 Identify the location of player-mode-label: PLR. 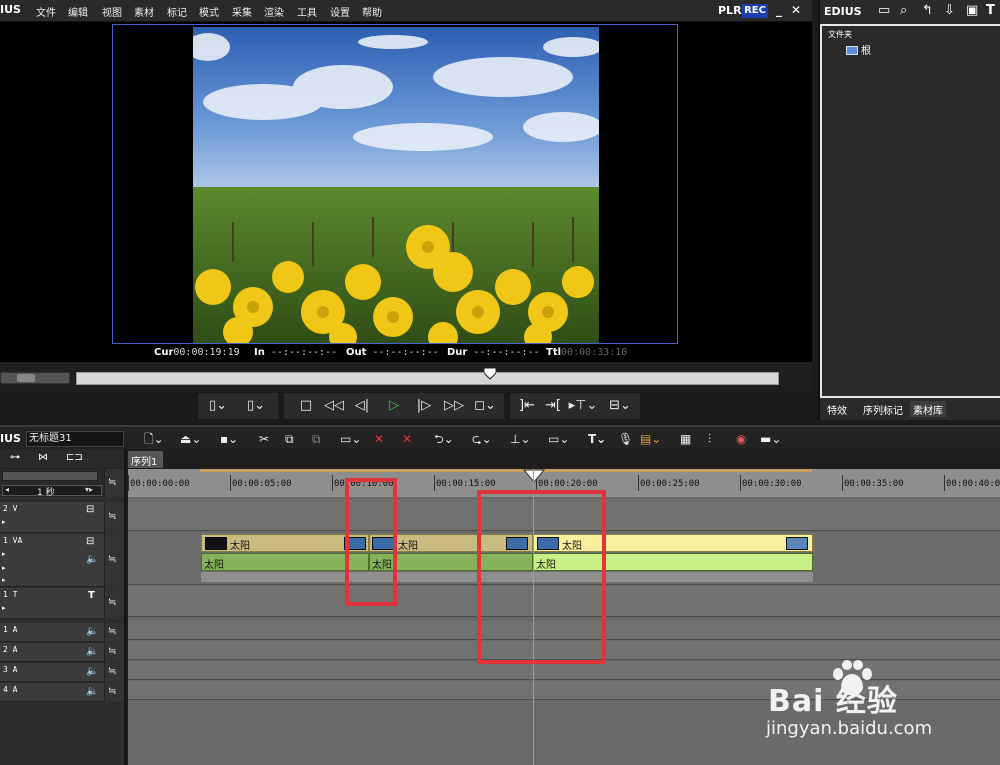
(730, 10).